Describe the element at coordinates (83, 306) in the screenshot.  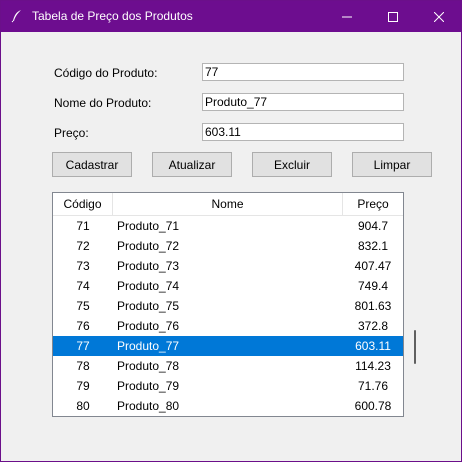
I see `cell-code: 75` at that location.